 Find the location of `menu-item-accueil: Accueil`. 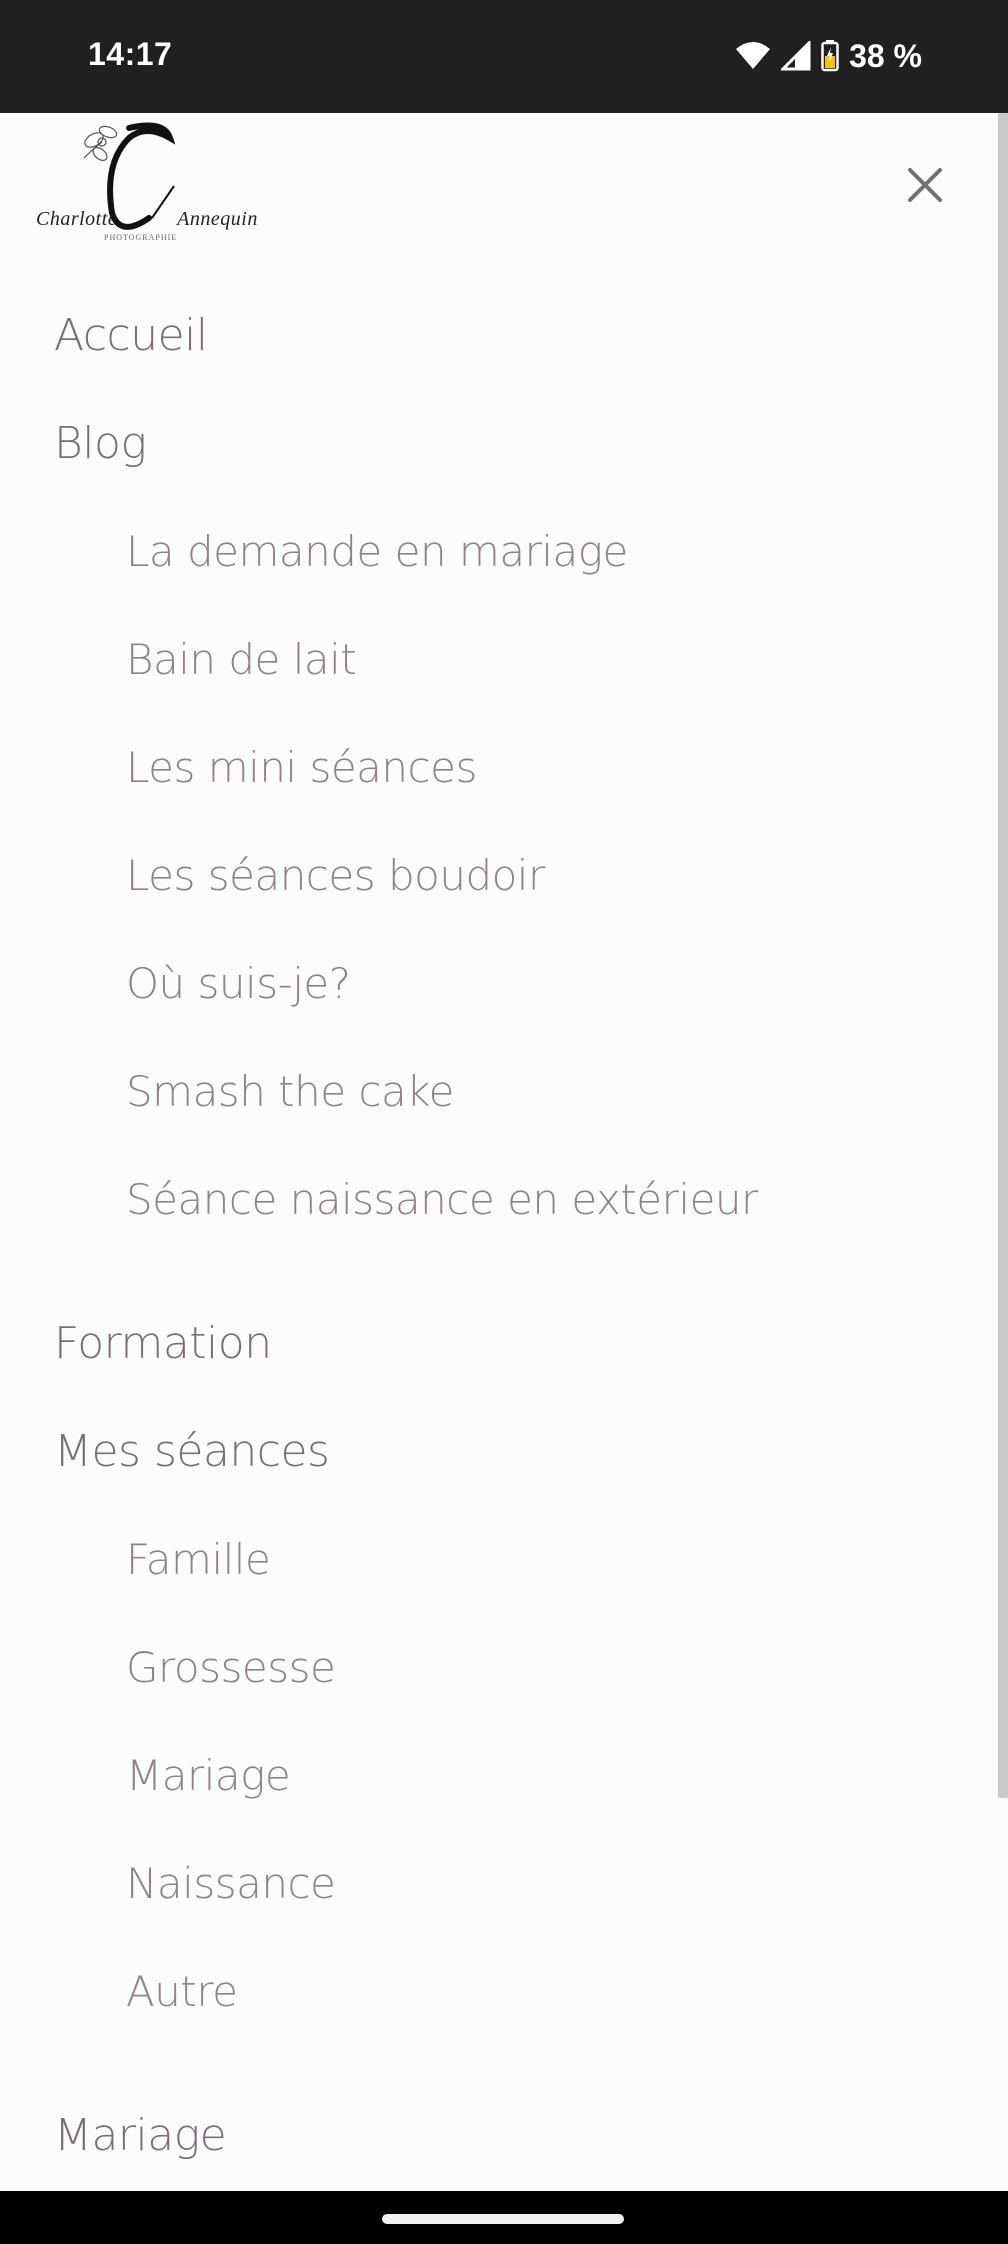

menu-item-accueil: Accueil is located at coordinates (131, 336).